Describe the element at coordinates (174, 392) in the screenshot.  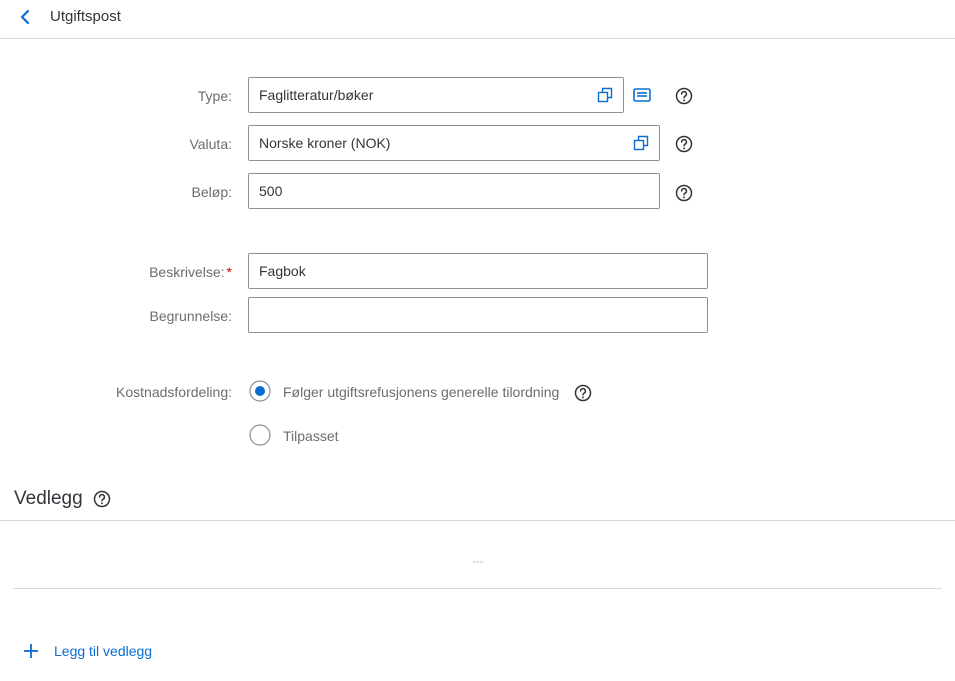
I see `cost-allocation-label: Kostnadsfordeling:` at that location.